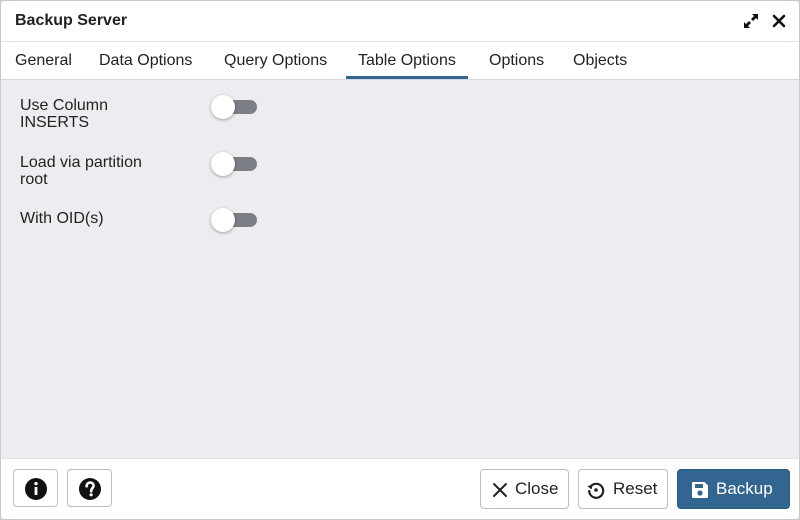  I want to click on reset-button-label: Reset, so click(635, 488).